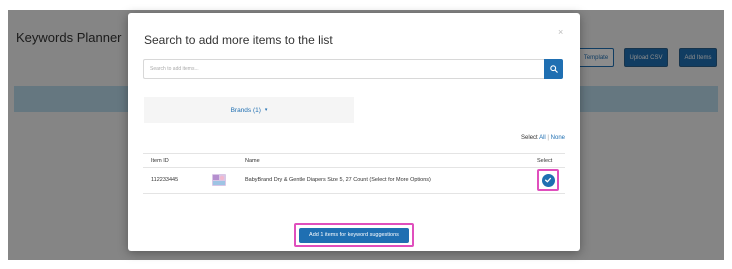 Image resolution: width=732 pixels, height=269 pixels. I want to click on modal-title: Search to add more items to the list, so click(238, 40).